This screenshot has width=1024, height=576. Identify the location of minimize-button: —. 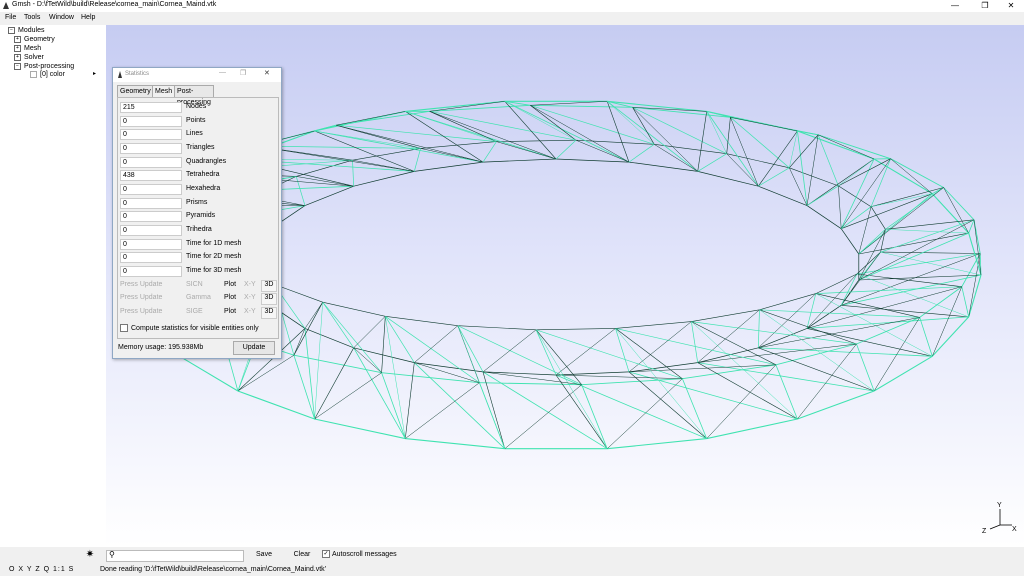
(955, 6).